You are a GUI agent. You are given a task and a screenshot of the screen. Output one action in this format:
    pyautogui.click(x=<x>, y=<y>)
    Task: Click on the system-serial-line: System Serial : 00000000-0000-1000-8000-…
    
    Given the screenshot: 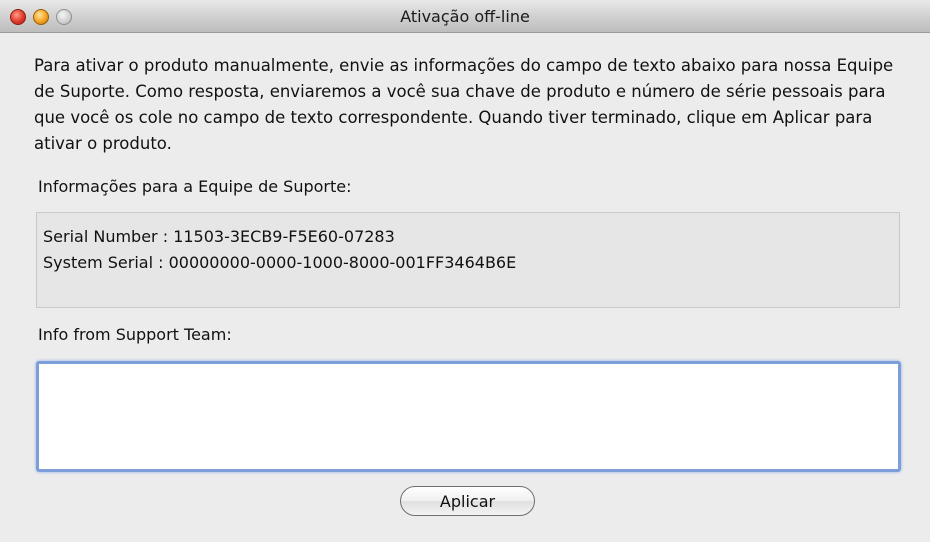 What is the action you would take?
    pyautogui.click(x=280, y=262)
    